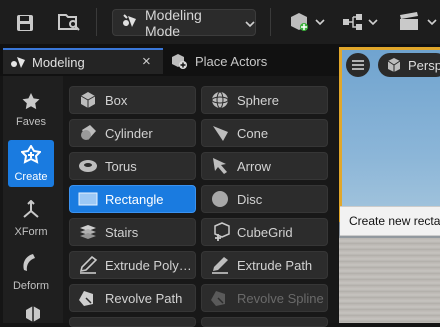  Describe the element at coordinates (88, 199) in the screenshot. I see `rectangle-icon` at that location.